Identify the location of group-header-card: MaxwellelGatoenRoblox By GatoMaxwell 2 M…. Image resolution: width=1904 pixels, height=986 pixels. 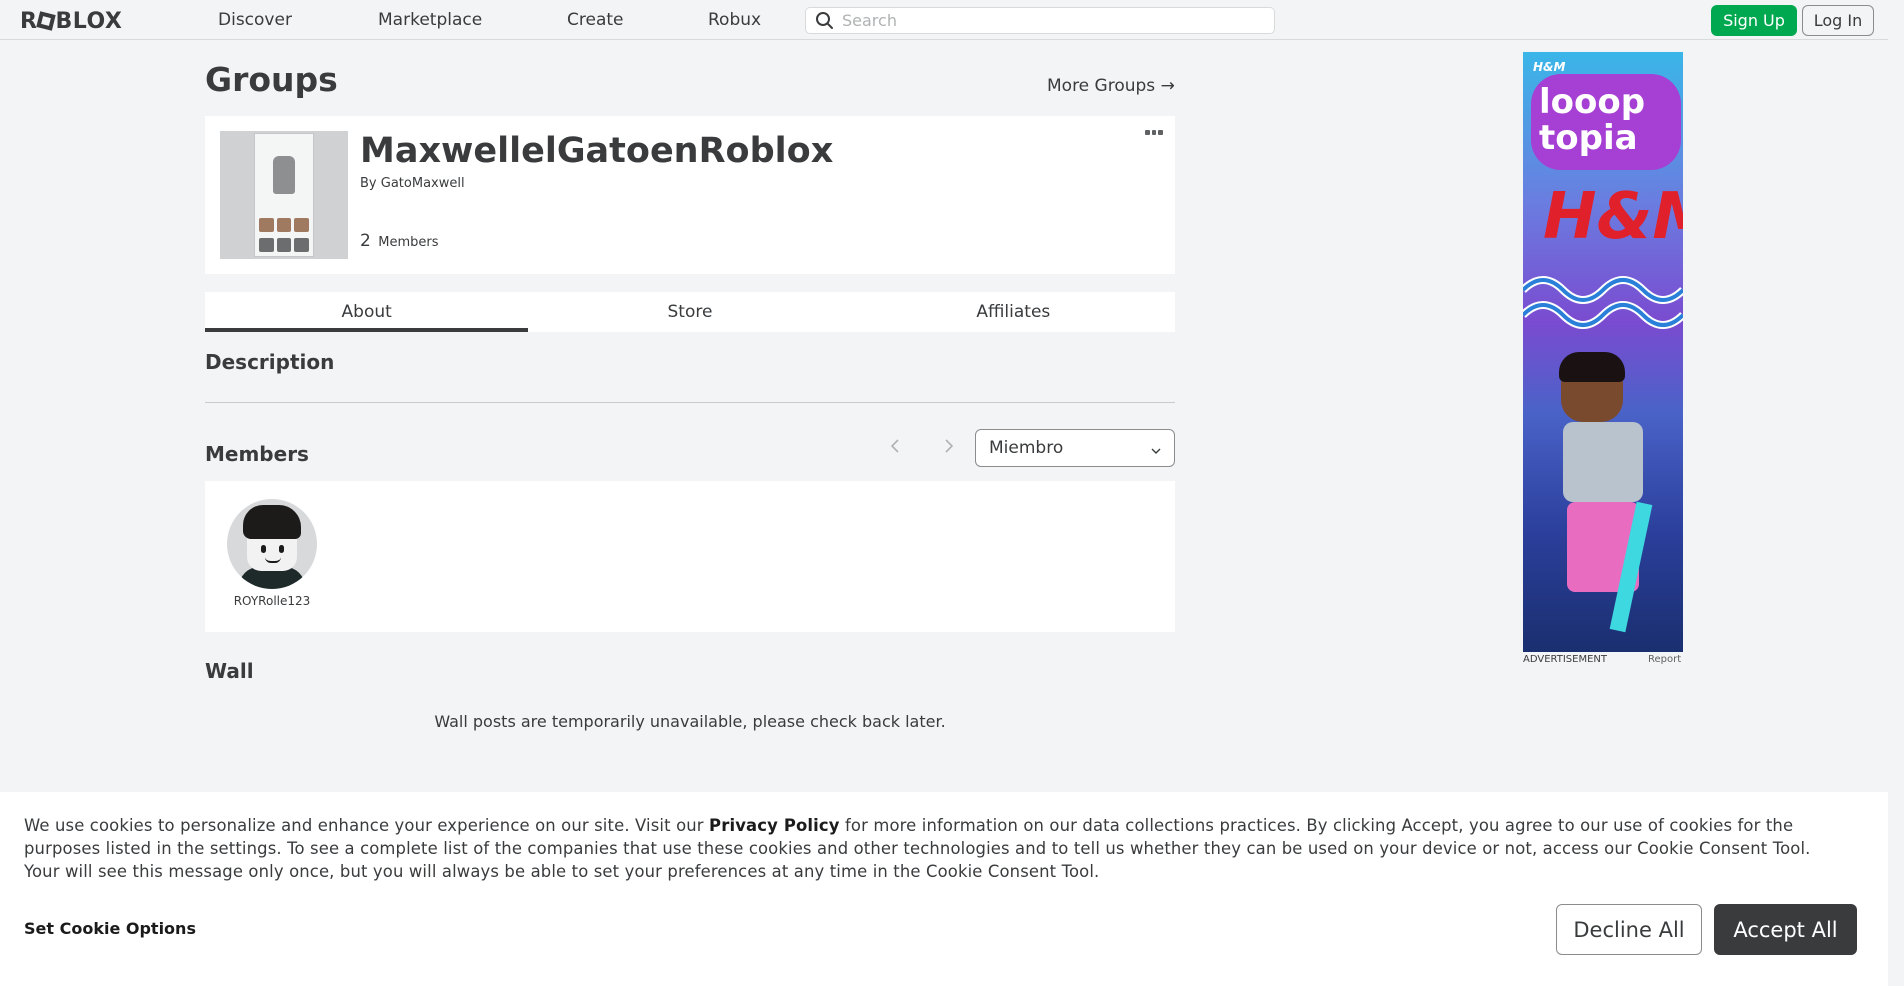
(690, 195).